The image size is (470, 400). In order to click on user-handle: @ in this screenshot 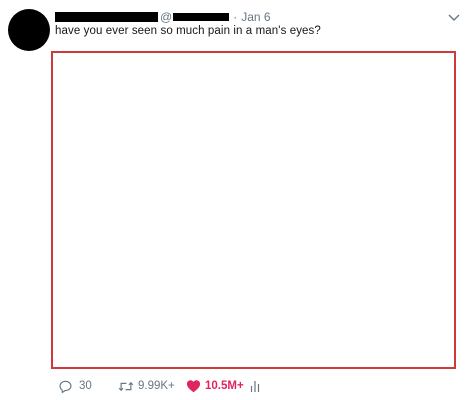, I will do `click(196, 17)`.